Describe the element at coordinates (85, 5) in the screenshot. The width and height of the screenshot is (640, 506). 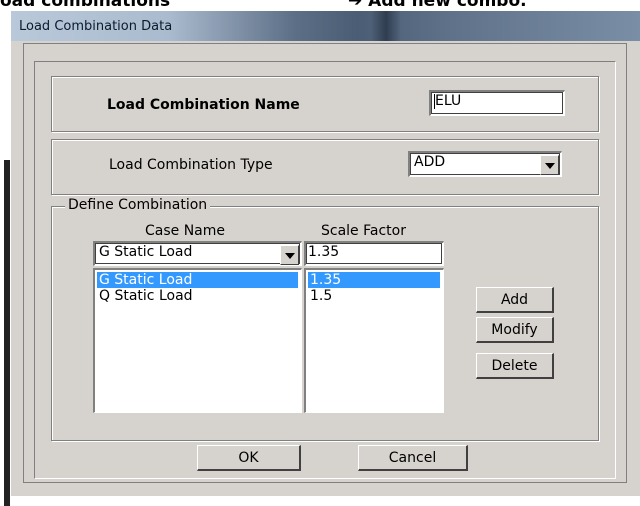
I see `background-heading-left: oad combinations` at that location.